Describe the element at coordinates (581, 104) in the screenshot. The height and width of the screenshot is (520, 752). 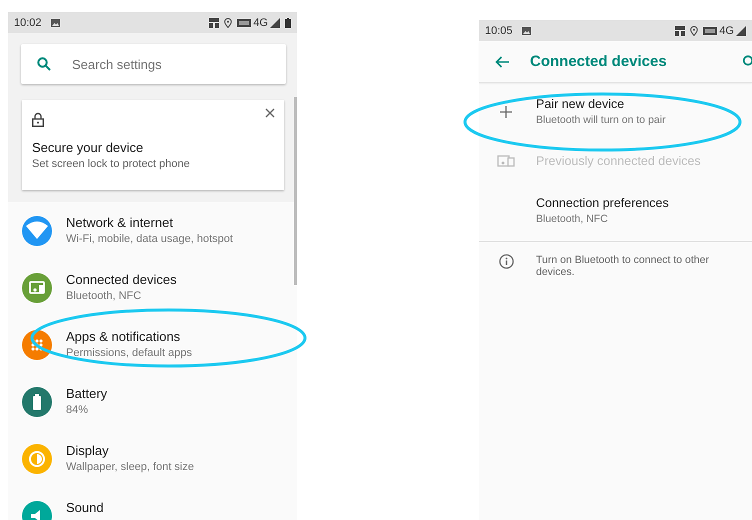
I see `row-title: Pair new device` at that location.